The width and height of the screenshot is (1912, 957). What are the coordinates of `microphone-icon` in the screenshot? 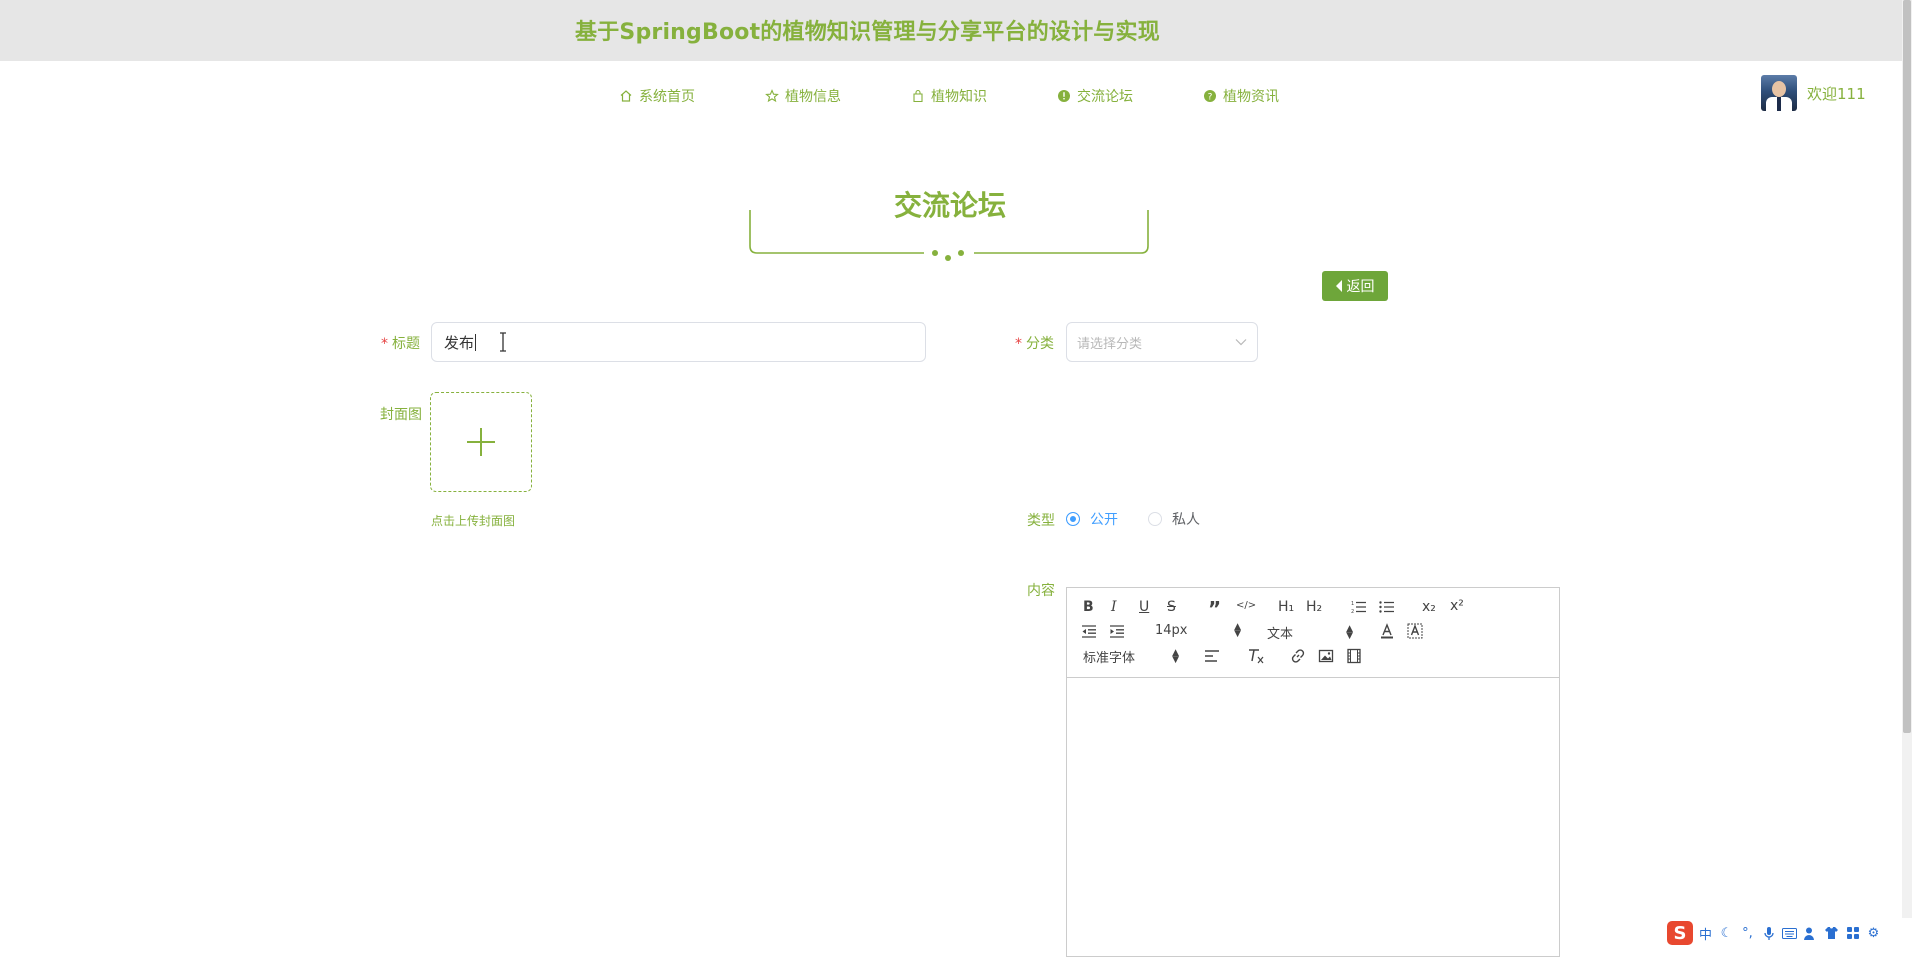 It's located at (1768, 933).